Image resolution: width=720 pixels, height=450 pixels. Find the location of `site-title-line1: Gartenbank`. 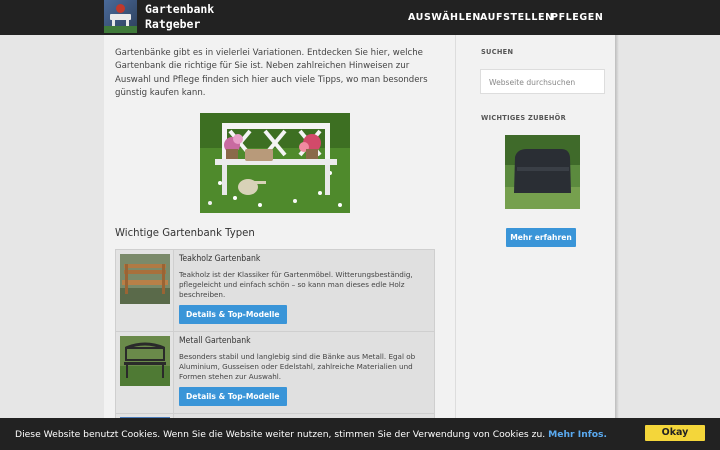

site-title-line1: Gartenbank is located at coordinates (180, 9).